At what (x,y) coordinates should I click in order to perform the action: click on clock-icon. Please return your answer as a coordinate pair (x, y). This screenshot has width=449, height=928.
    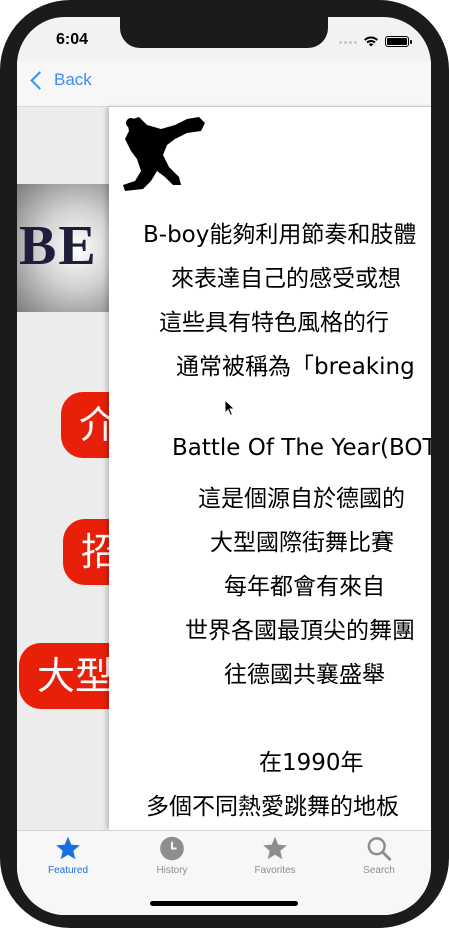
    Looking at the image, I should click on (172, 848).